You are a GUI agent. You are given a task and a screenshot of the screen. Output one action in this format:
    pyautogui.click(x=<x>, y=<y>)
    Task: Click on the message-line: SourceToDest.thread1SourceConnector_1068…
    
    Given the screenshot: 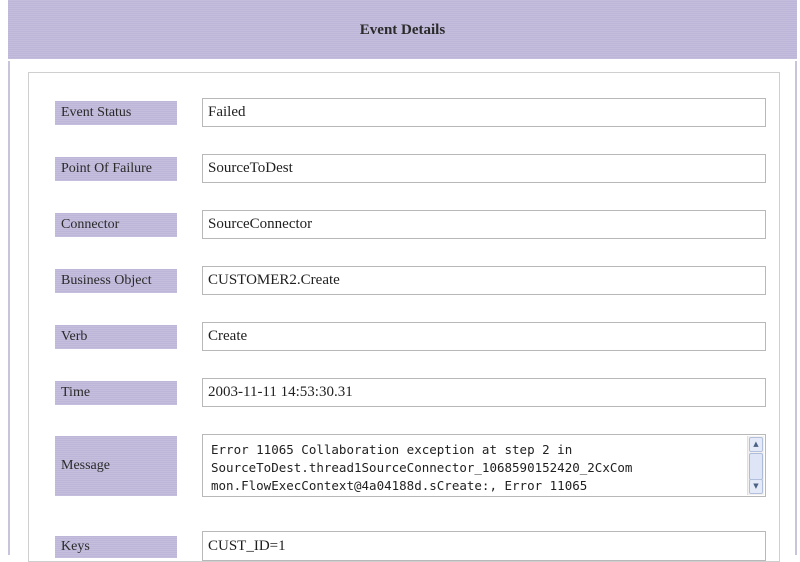 What is the action you would take?
    pyautogui.click(x=422, y=467)
    